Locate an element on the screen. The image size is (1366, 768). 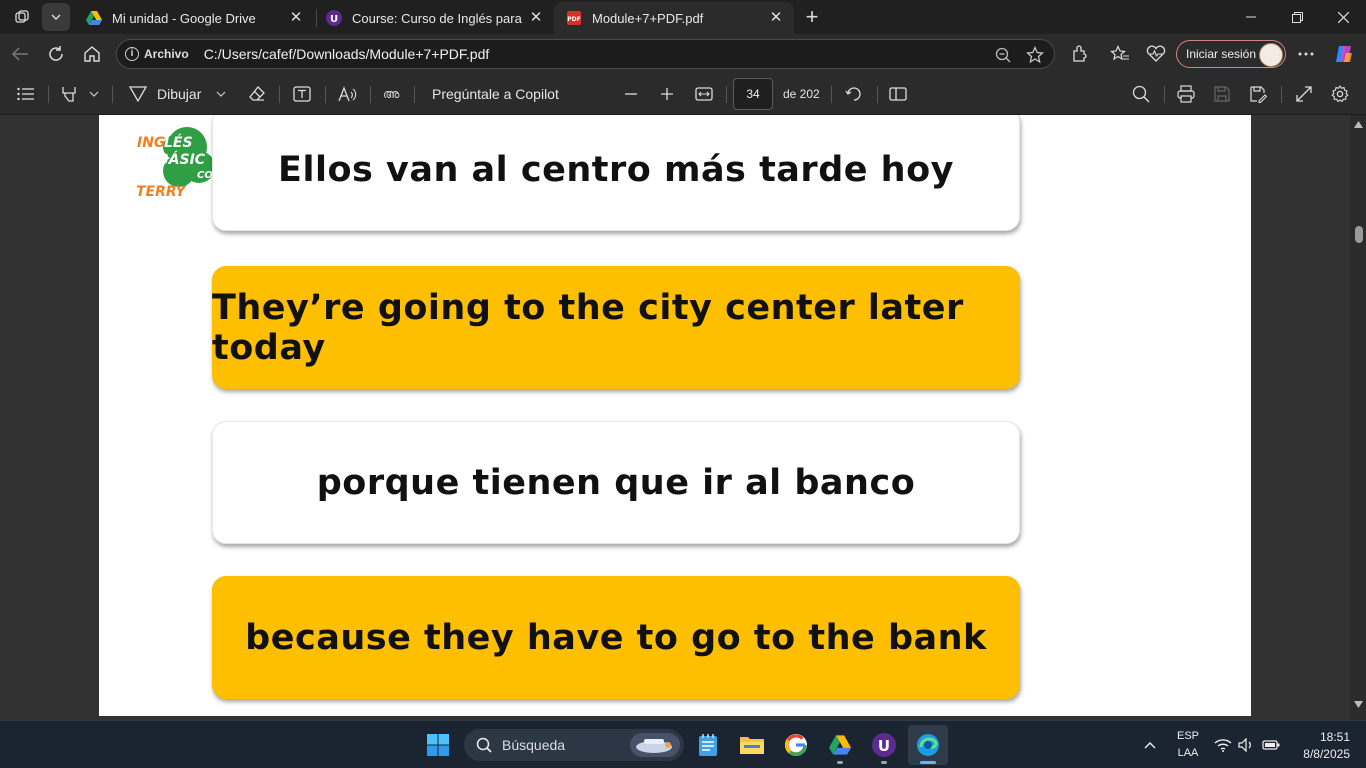
pdf-toolbar: Dibujar അ Pregúntale a Copilot 34 de 202 is located at coordinates (683, 94).